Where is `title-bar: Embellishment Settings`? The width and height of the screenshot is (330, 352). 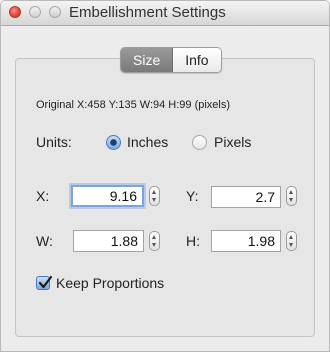 title-bar: Embellishment Settings is located at coordinates (165, 13).